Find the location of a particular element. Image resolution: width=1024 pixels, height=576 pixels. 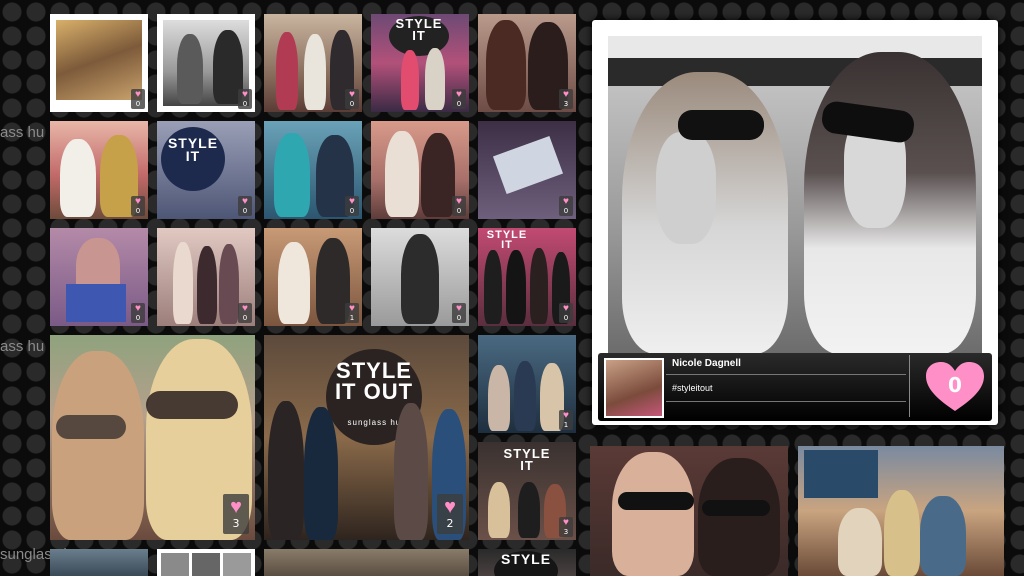

user-name: Nicole Dagnell is located at coordinates (706, 363).